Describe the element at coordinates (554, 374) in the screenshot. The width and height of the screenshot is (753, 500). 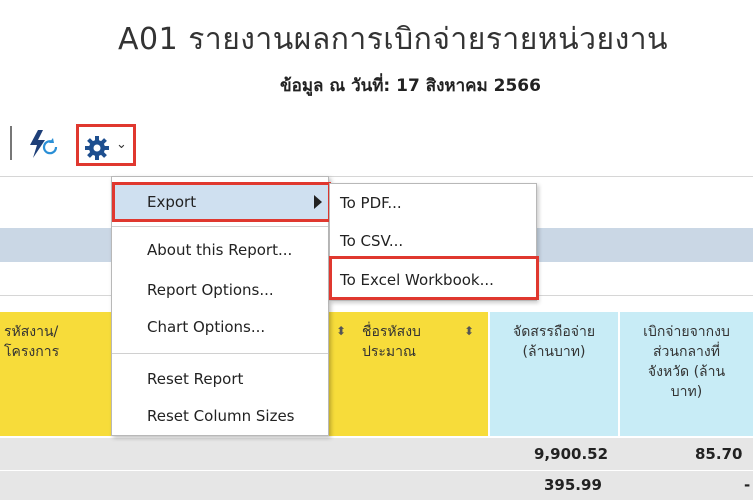
I see `column-header-allocated: จัดสรรถือจ่าย (ล้านบาท)` at that location.